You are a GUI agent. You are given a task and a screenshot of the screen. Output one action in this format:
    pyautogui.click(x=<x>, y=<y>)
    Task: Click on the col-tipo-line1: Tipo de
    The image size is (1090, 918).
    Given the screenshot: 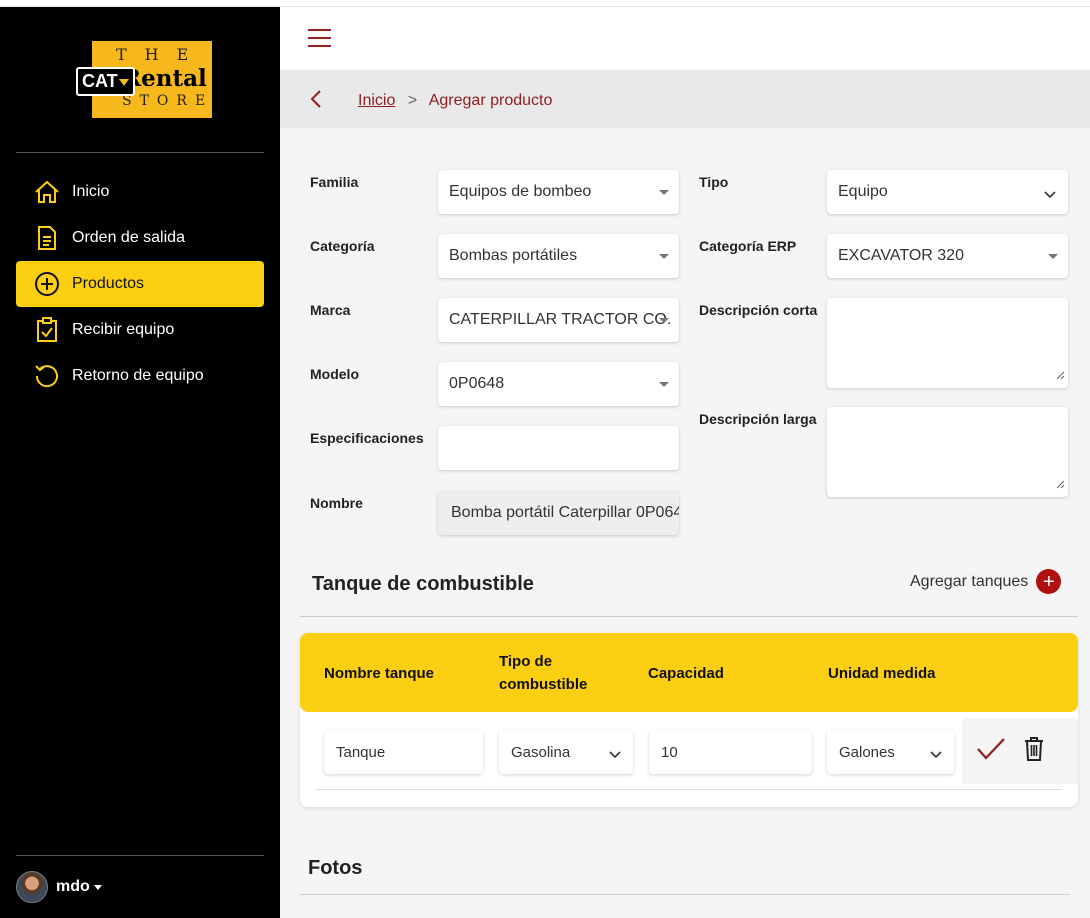 What is the action you would take?
    pyautogui.click(x=526, y=661)
    